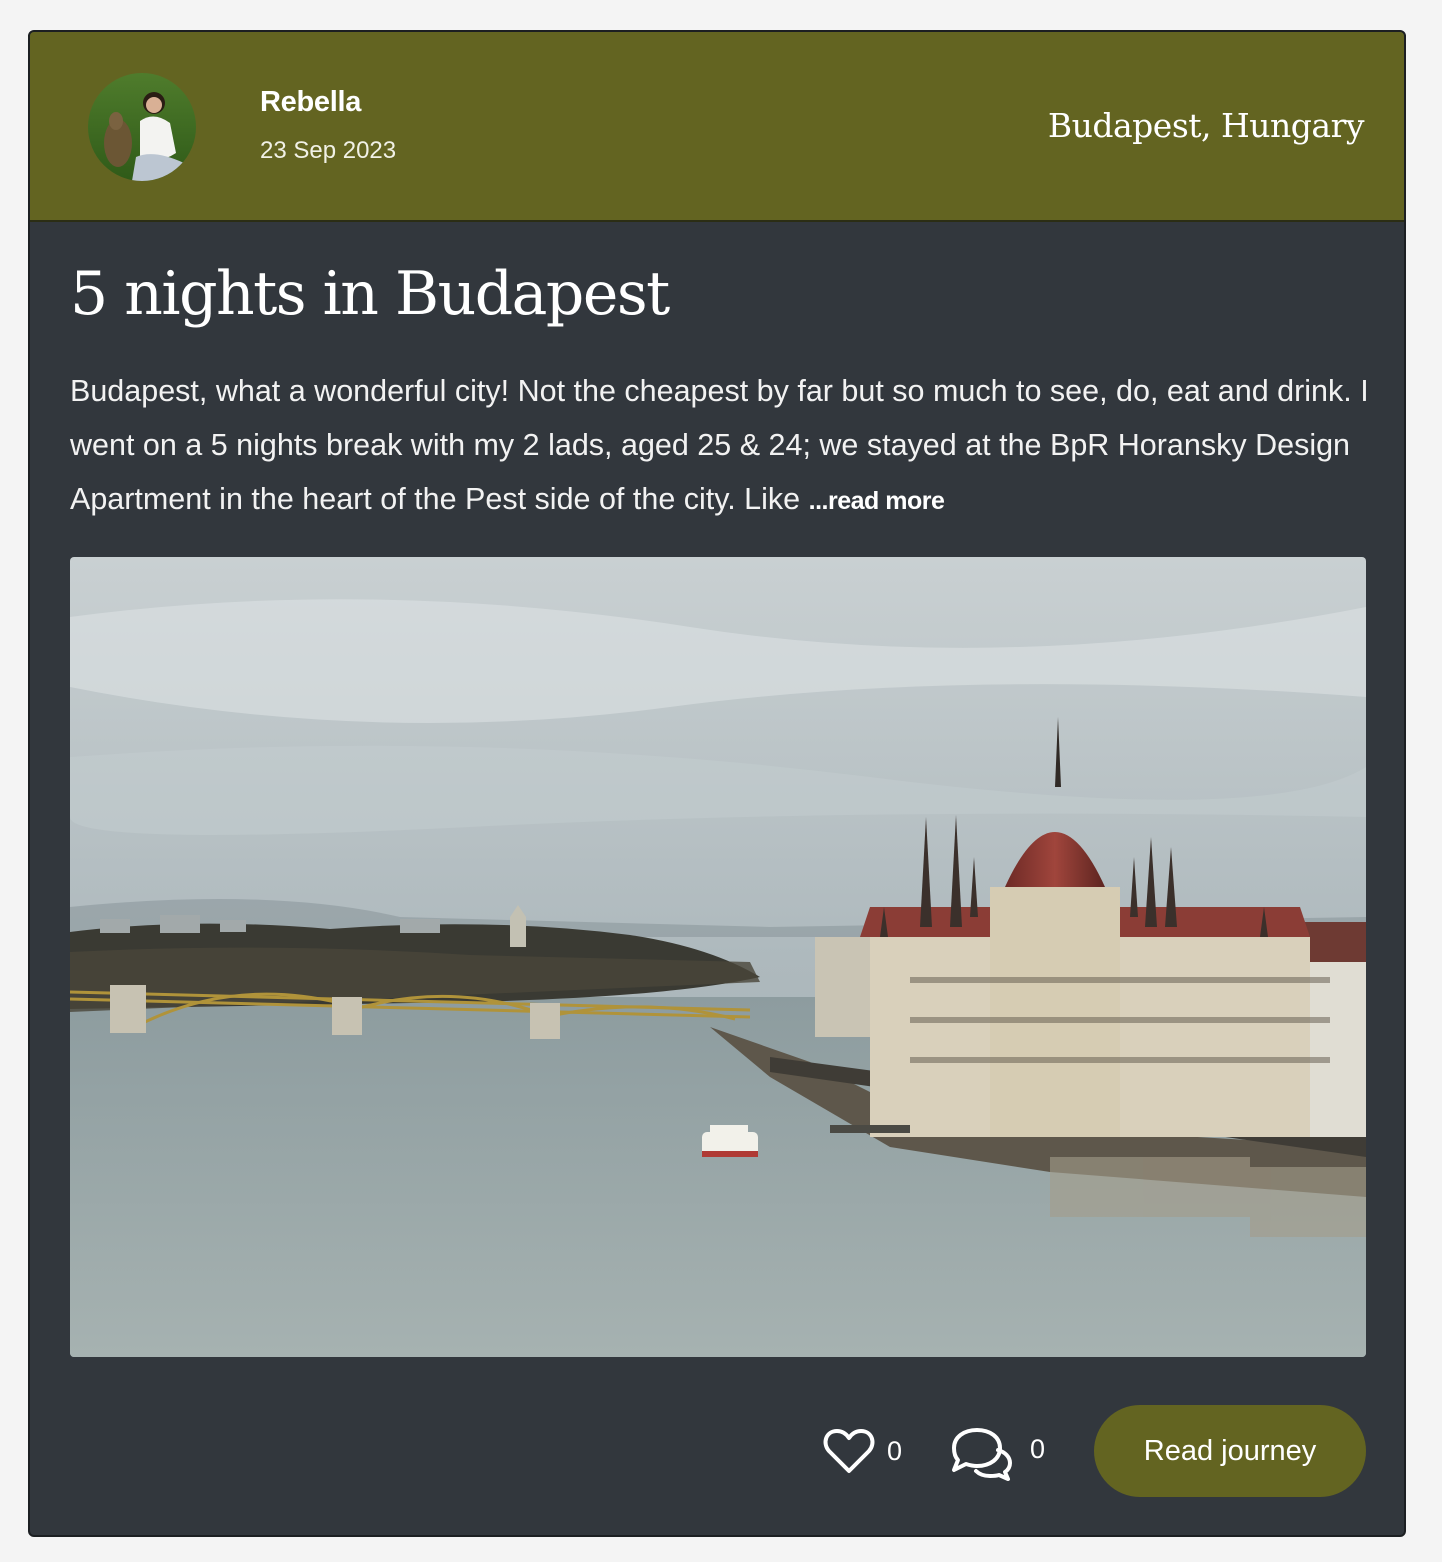 The width and height of the screenshot is (1442, 1562). What do you see at coordinates (1206, 125) in the screenshot?
I see `location-label: Budapest, Hungary` at bounding box center [1206, 125].